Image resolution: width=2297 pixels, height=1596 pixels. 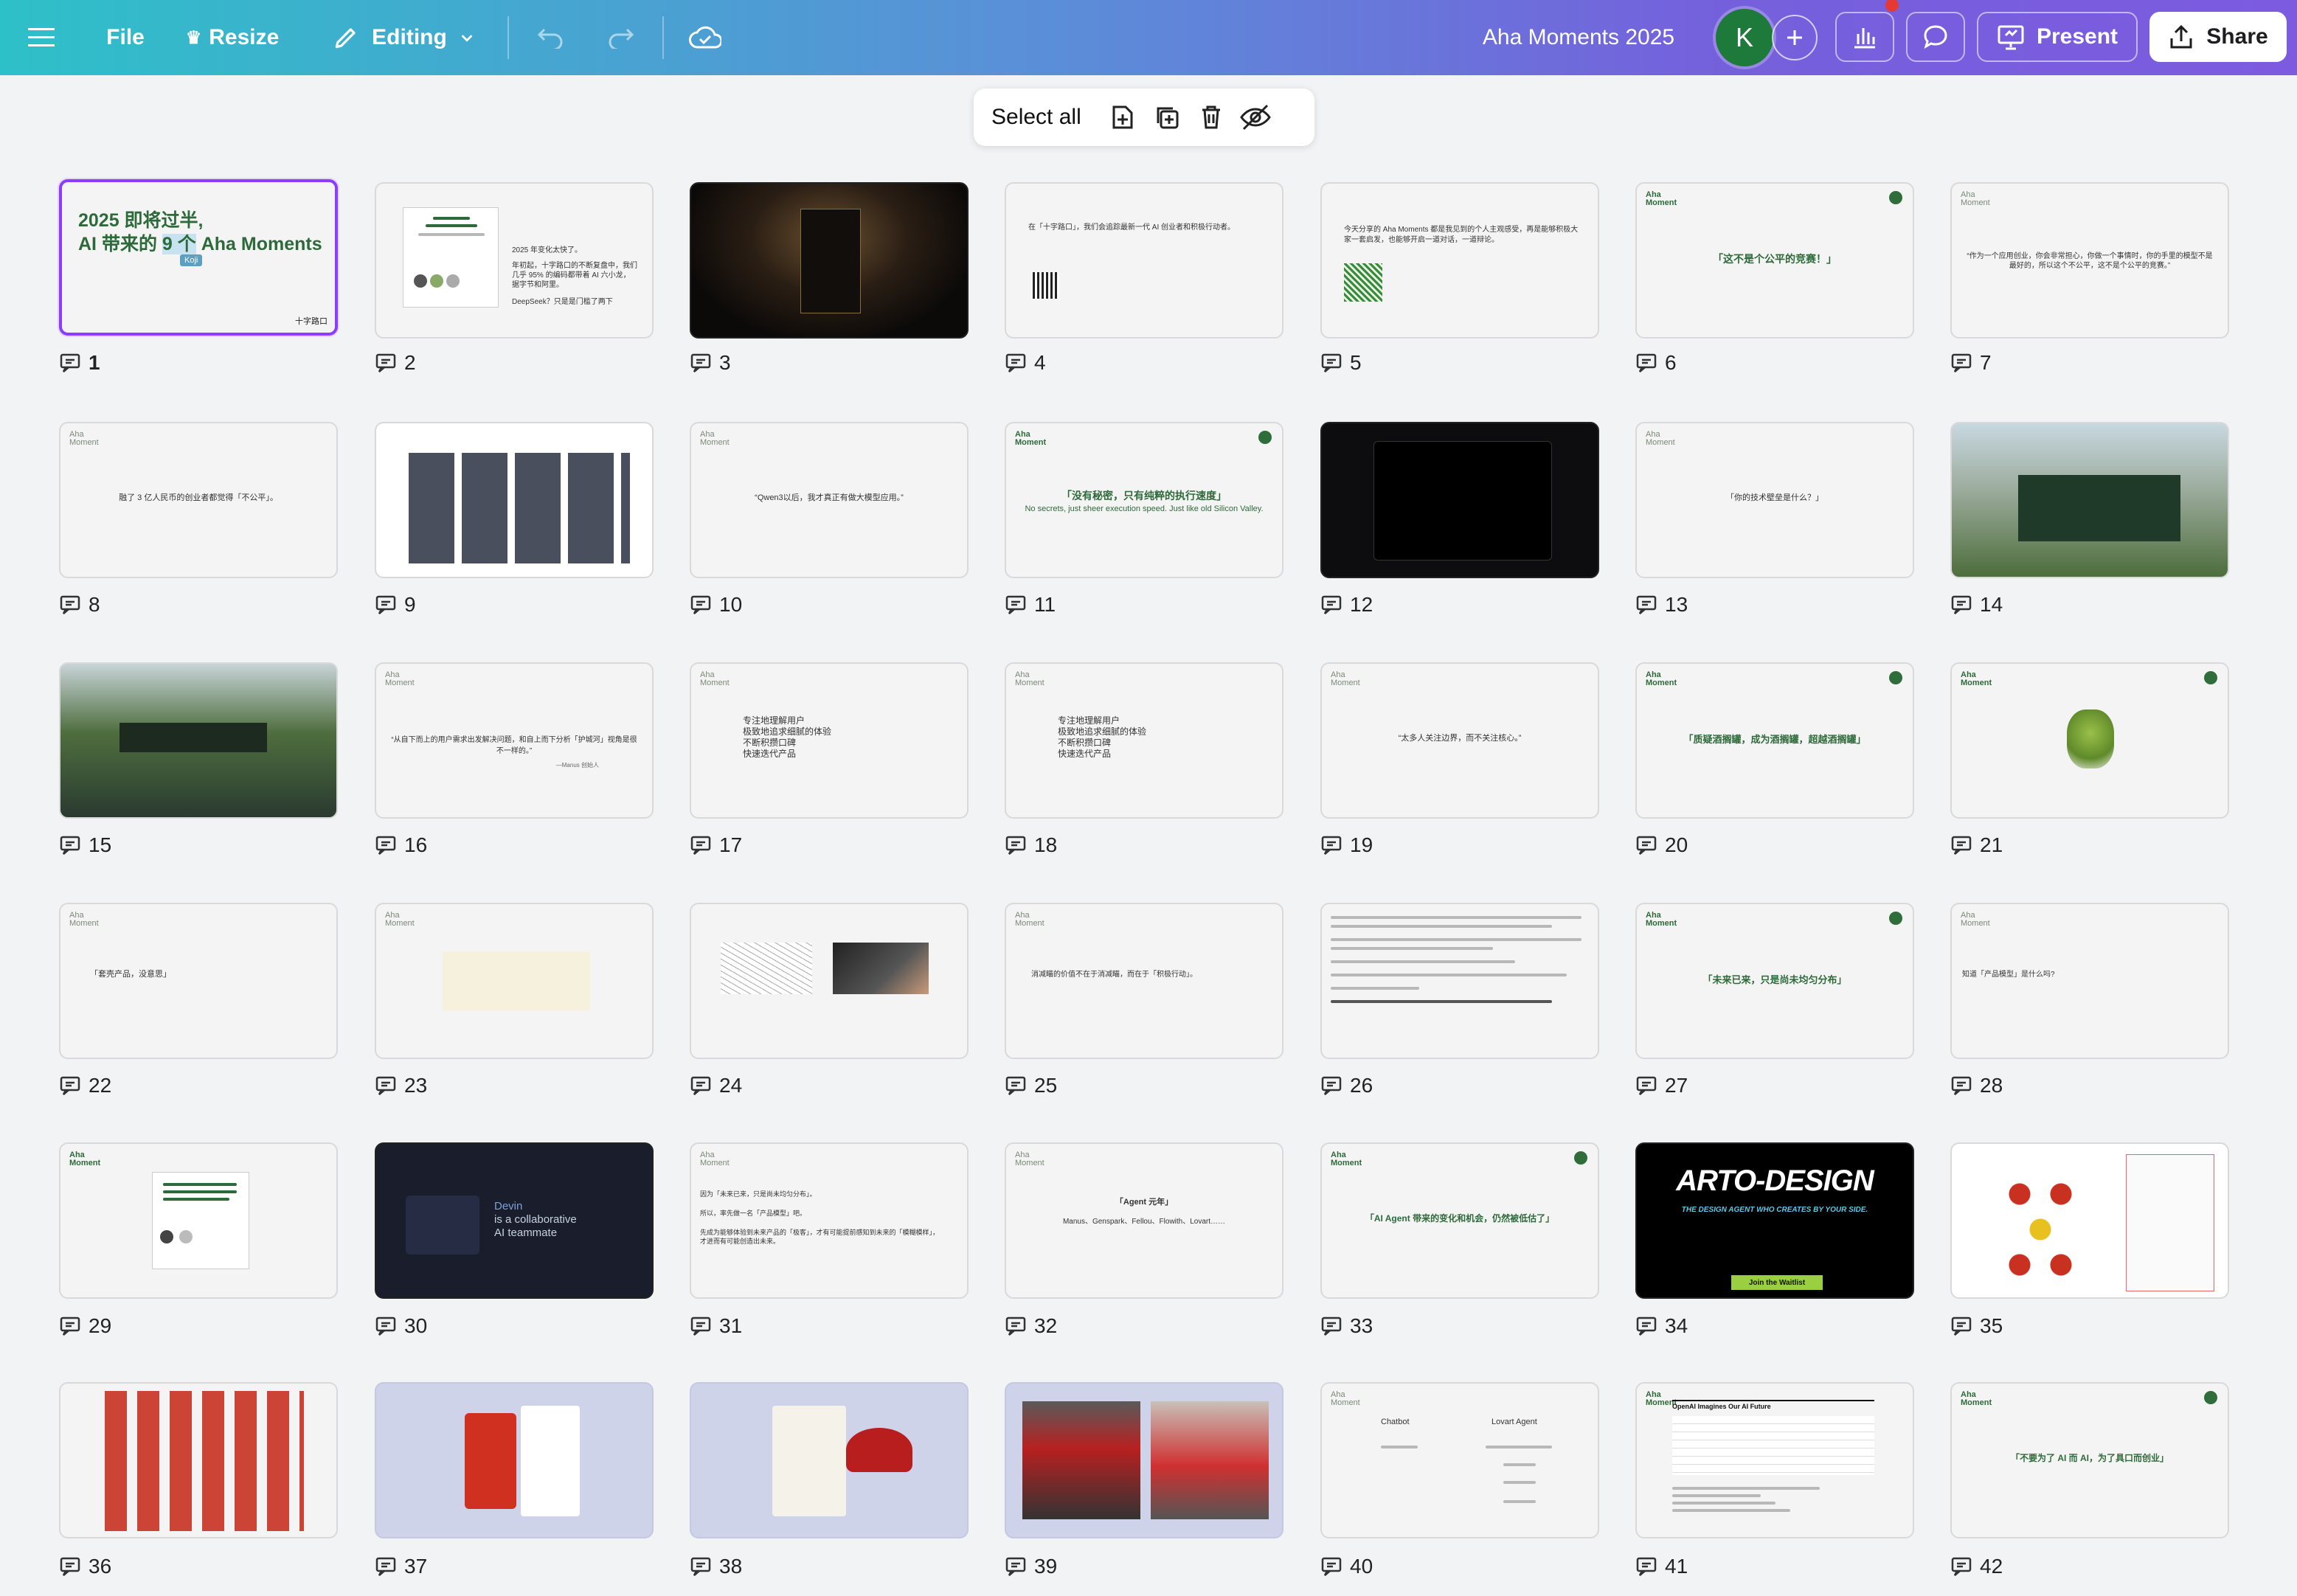 What do you see at coordinates (1031, 1326) in the screenshot?
I see `page-label-32: 32` at bounding box center [1031, 1326].